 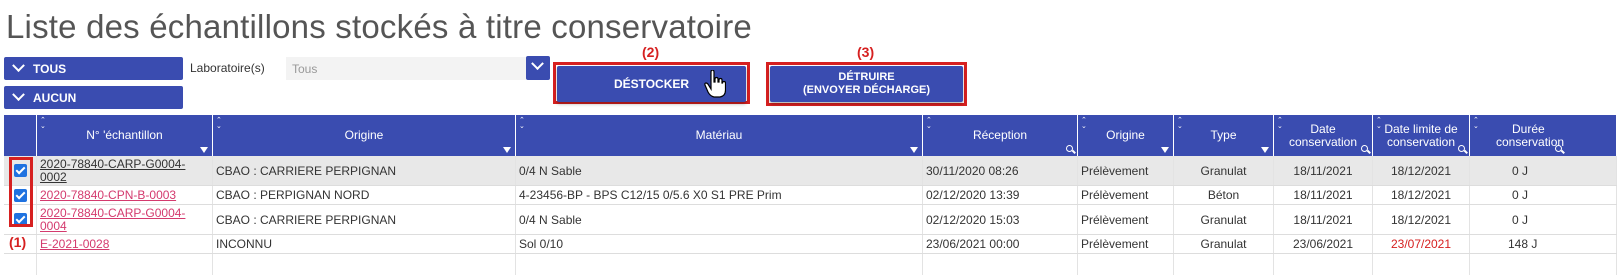 I want to click on row-select-cell, so click(x=20, y=244).